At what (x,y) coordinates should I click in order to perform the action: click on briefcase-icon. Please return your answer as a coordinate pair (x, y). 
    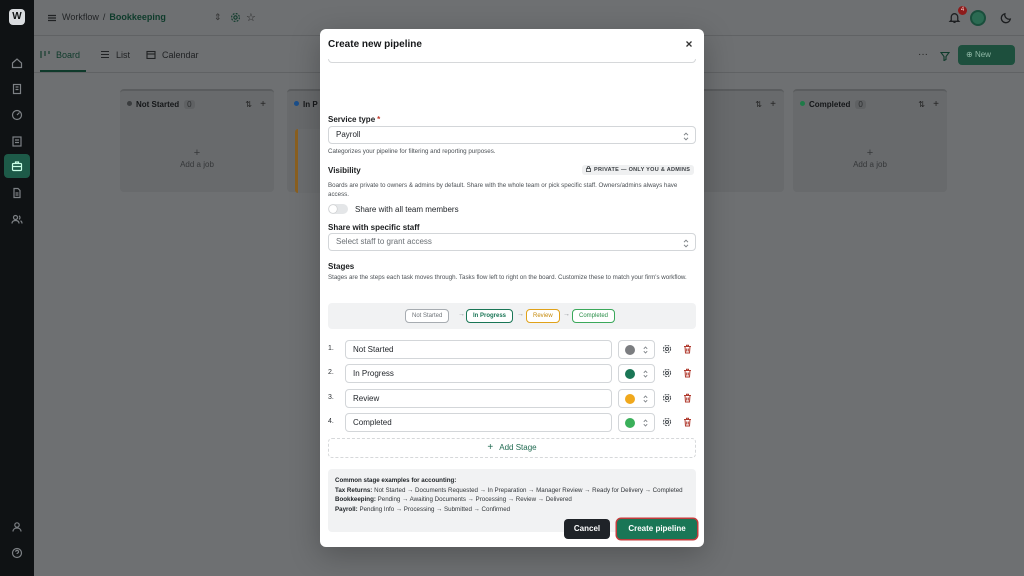
    Looking at the image, I should click on (17, 166).